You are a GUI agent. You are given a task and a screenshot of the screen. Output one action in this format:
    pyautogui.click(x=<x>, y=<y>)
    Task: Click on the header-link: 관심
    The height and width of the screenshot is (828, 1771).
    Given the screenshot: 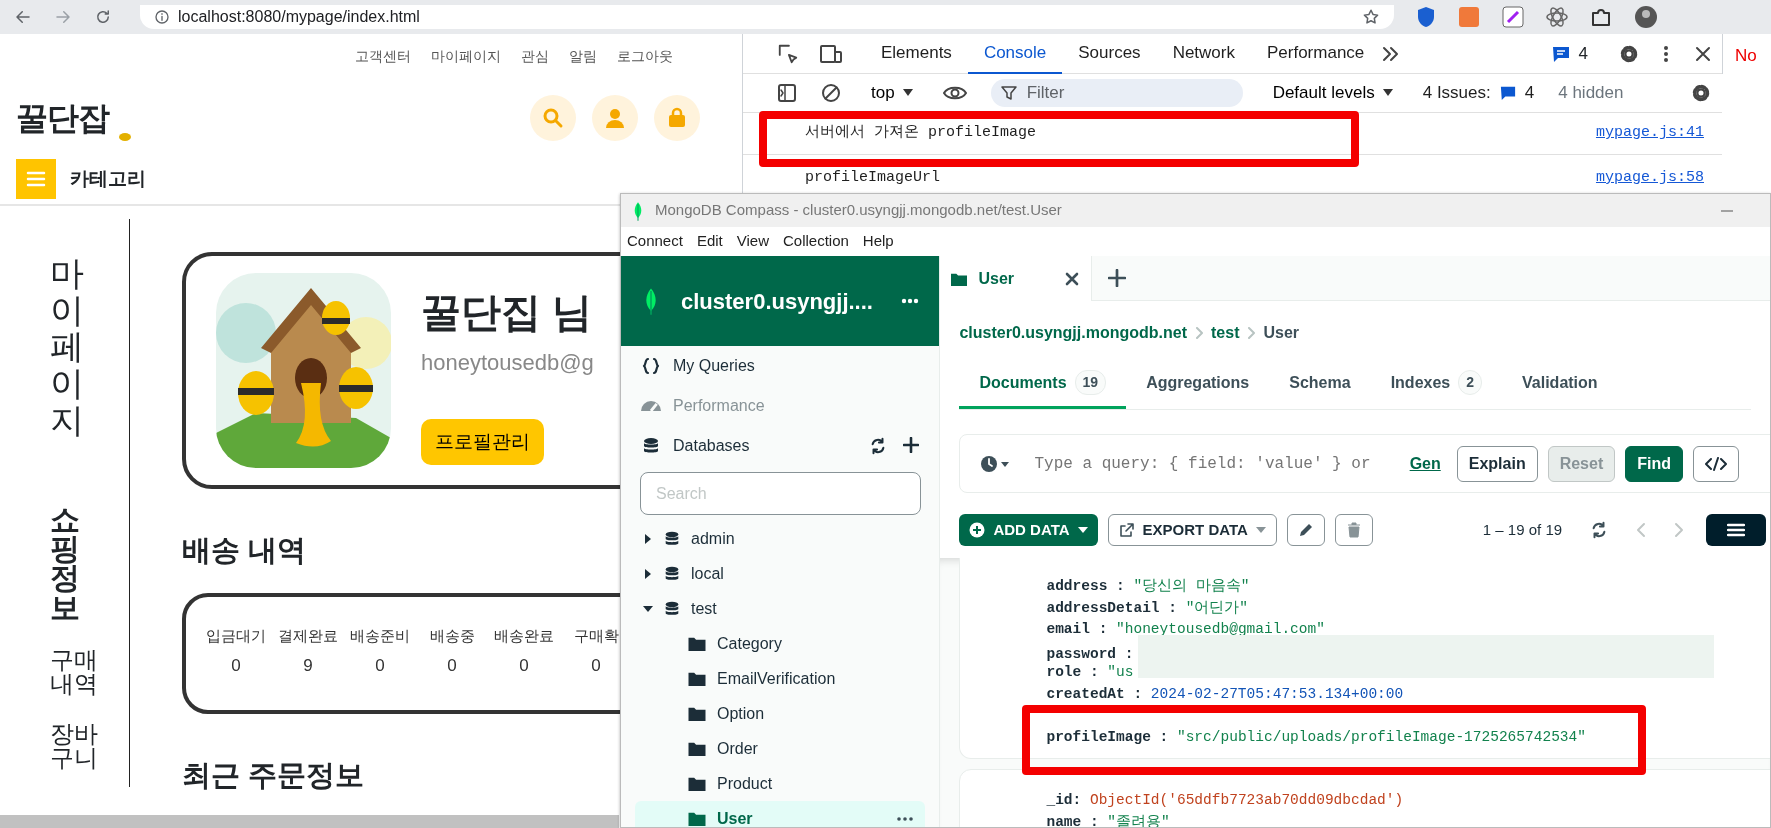 What is the action you would take?
    pyautogui.click(x=535, y=56)
    